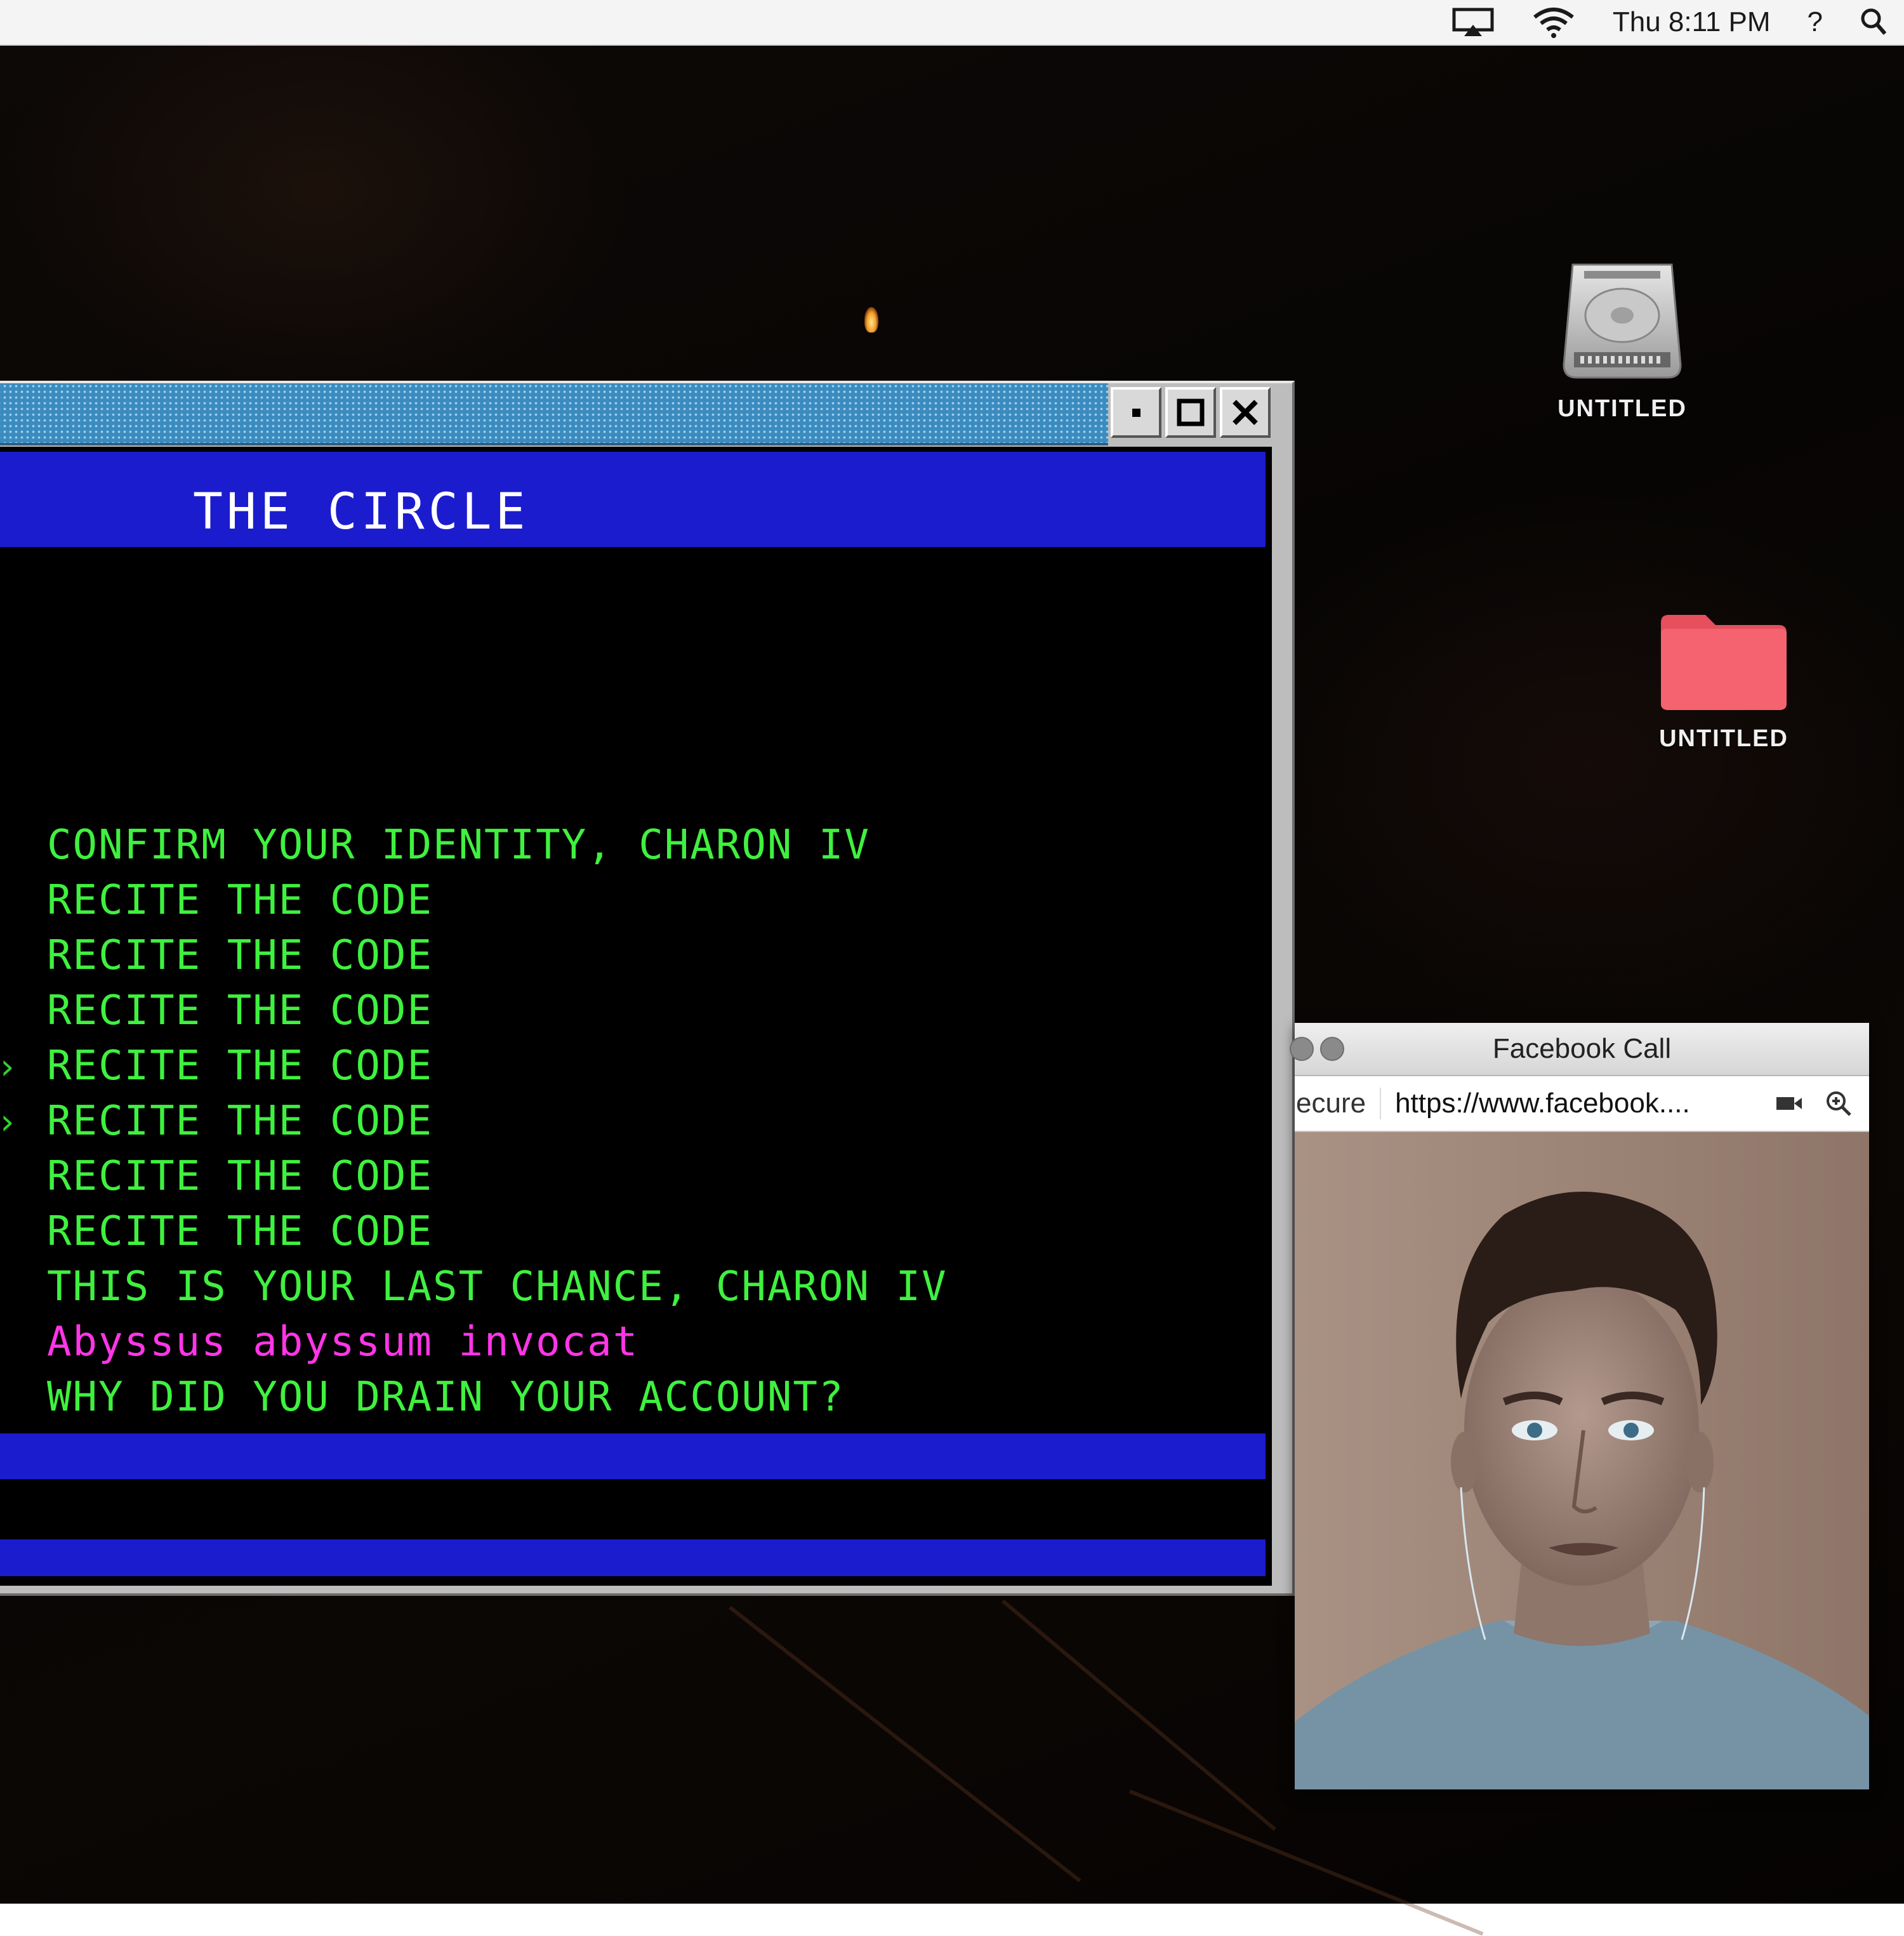 The height and width of the screenshot is (1936, 1904). I want to click on close-button, so click(1245, 412).